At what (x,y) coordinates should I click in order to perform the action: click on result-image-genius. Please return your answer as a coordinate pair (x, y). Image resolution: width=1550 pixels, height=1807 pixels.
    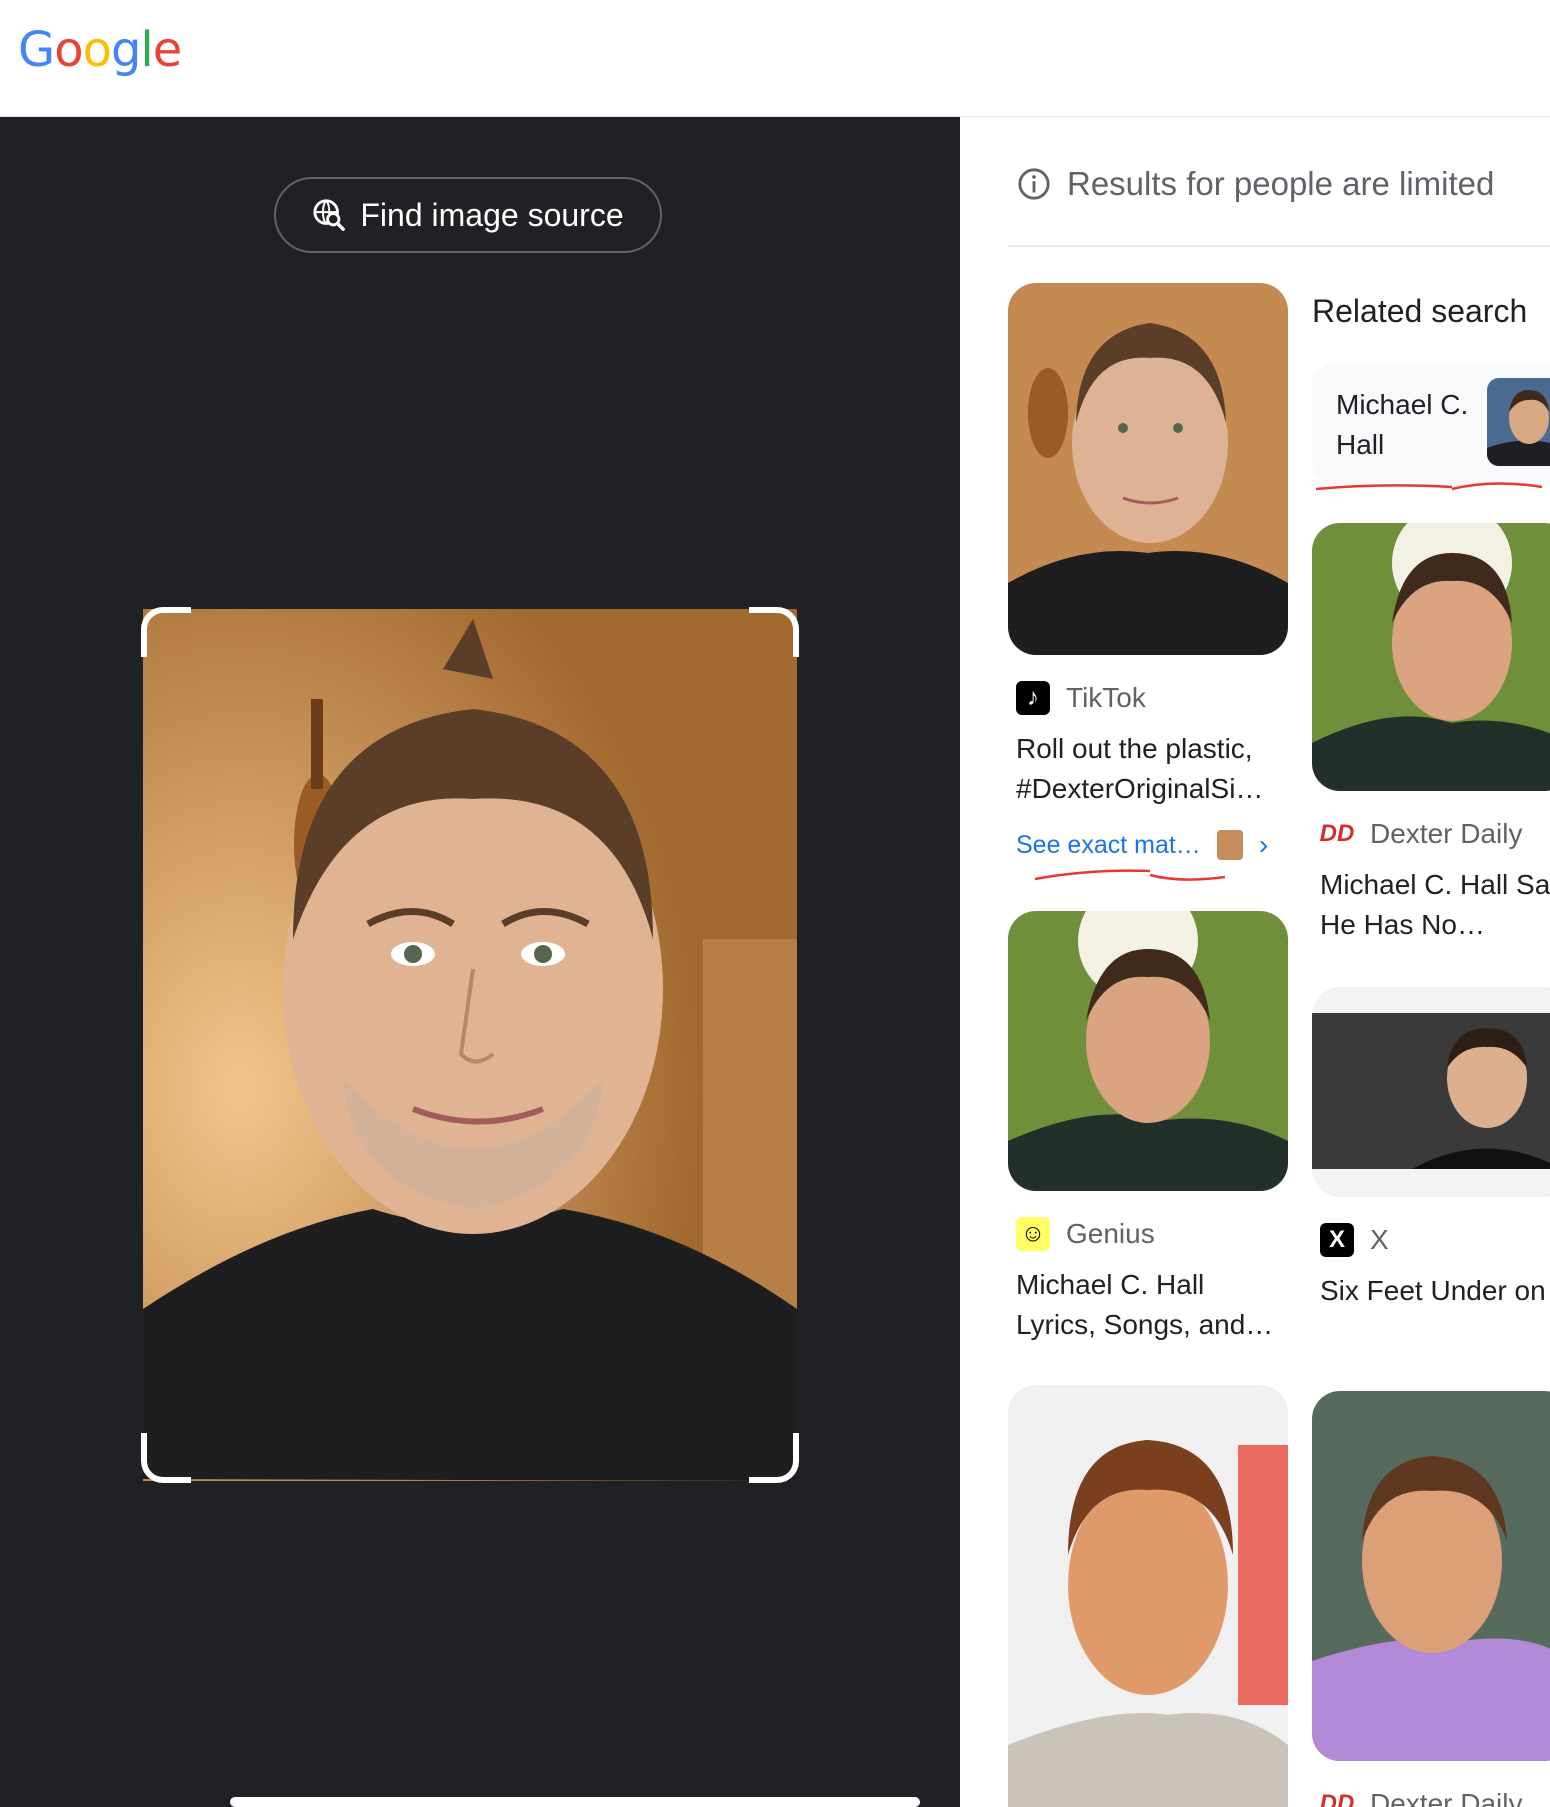
    Looking at the image, I should click on (1148, 1051).